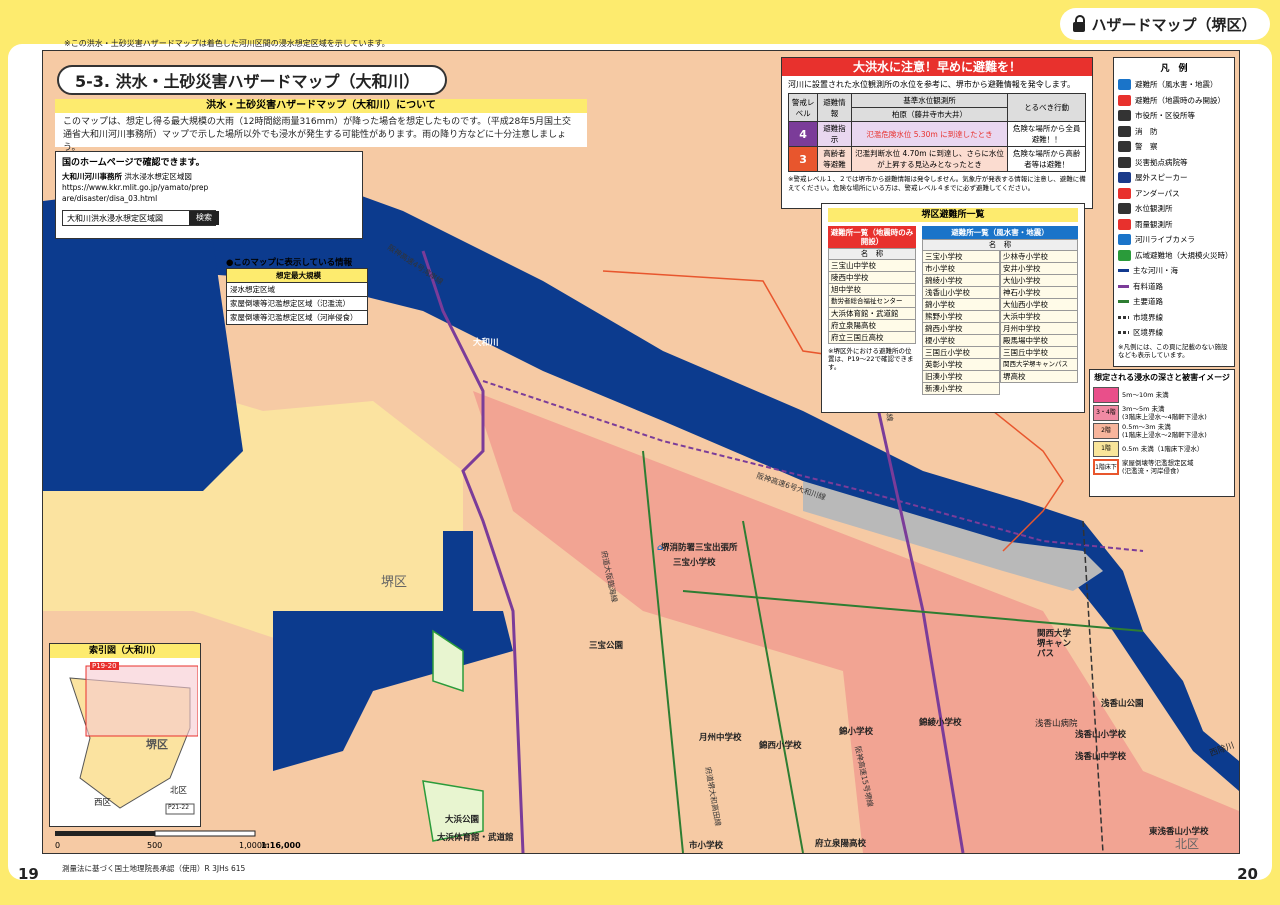  Describe the element at coordinates (289, 263) in the screenshot. I see `map-info-heading: ●このマップに表示している情報` at that location.